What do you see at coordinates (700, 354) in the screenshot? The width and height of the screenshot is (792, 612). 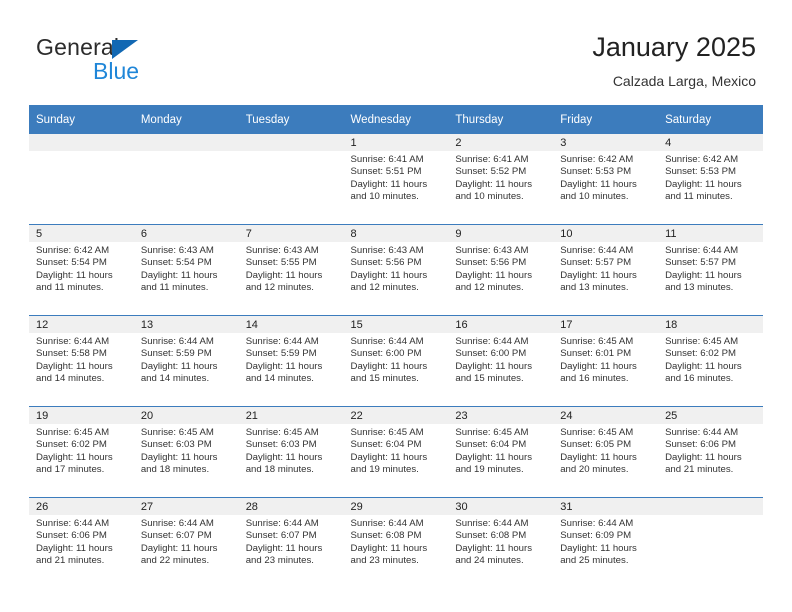 I see `sunset-text: Sunset: 6:02 PM` at bounding box center [700, 354].